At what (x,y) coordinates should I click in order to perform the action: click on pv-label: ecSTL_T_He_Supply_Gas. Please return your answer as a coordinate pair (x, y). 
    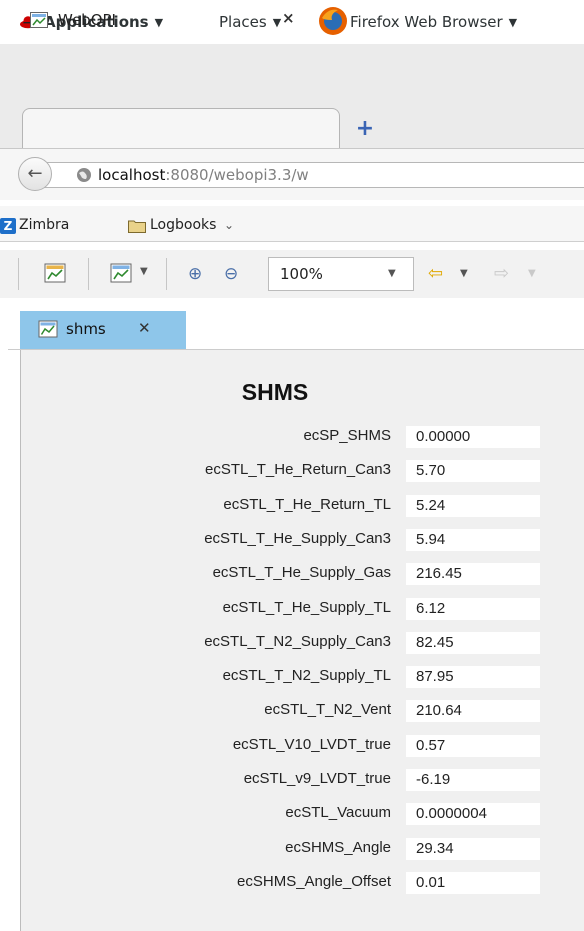
    Looking at the image, I should click on (301, 573).